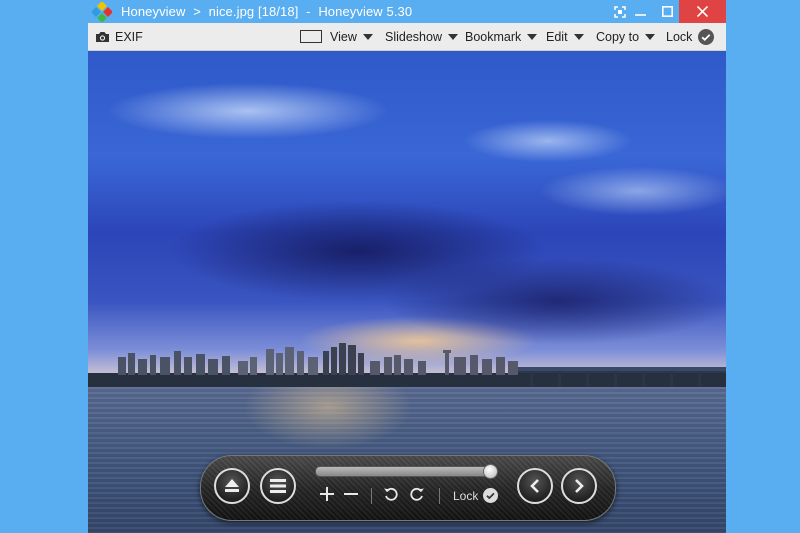 The width and height of the screenshot is (800, 533). I want to click on close-button, so click(702, 11).